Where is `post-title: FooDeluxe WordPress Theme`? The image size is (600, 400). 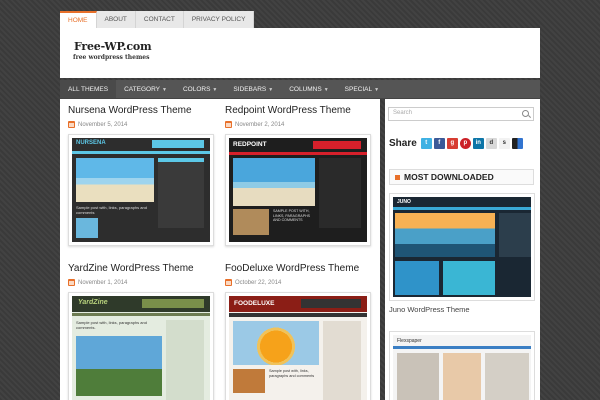 post-title: FooDeluxe WordPress Theme is located at coordinates (300, 268).